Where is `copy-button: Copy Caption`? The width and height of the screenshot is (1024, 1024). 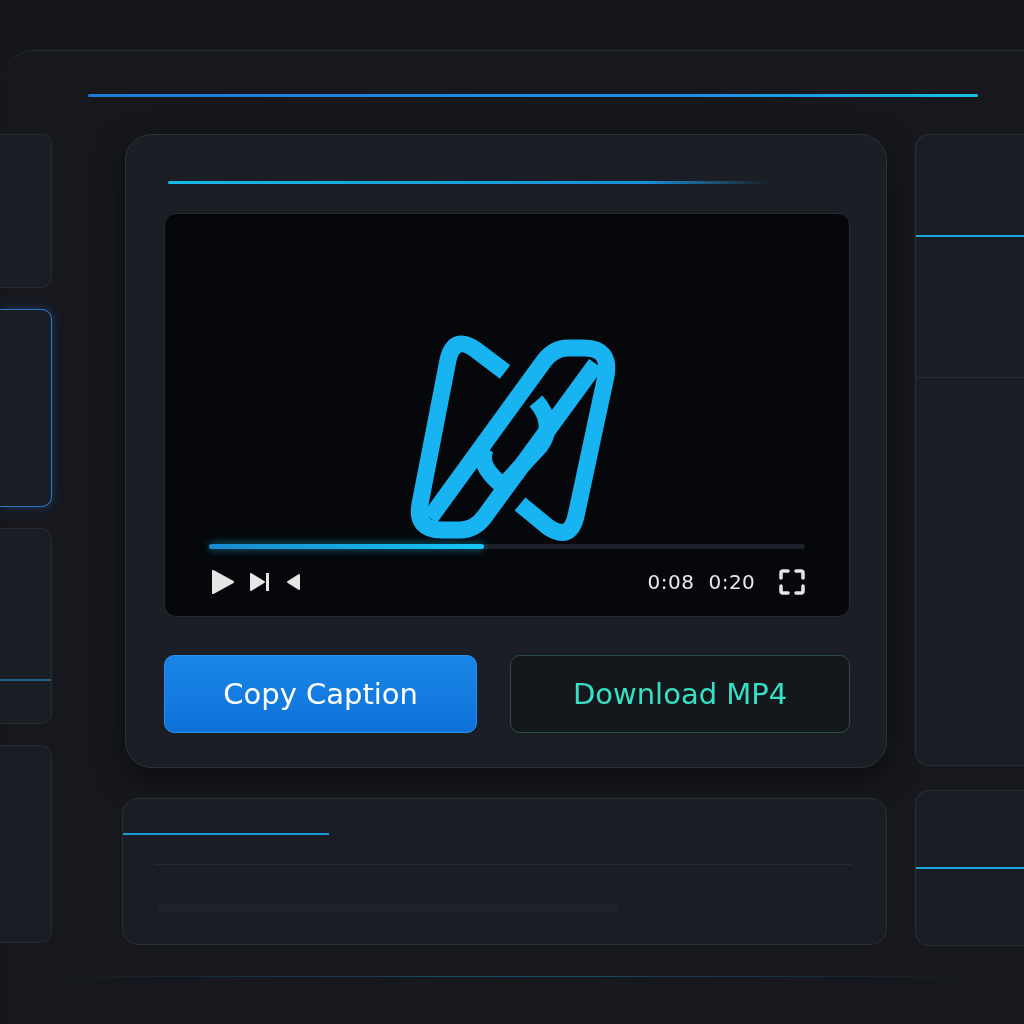 copy-button: Copy Caption is located at coordinates (320, 694).